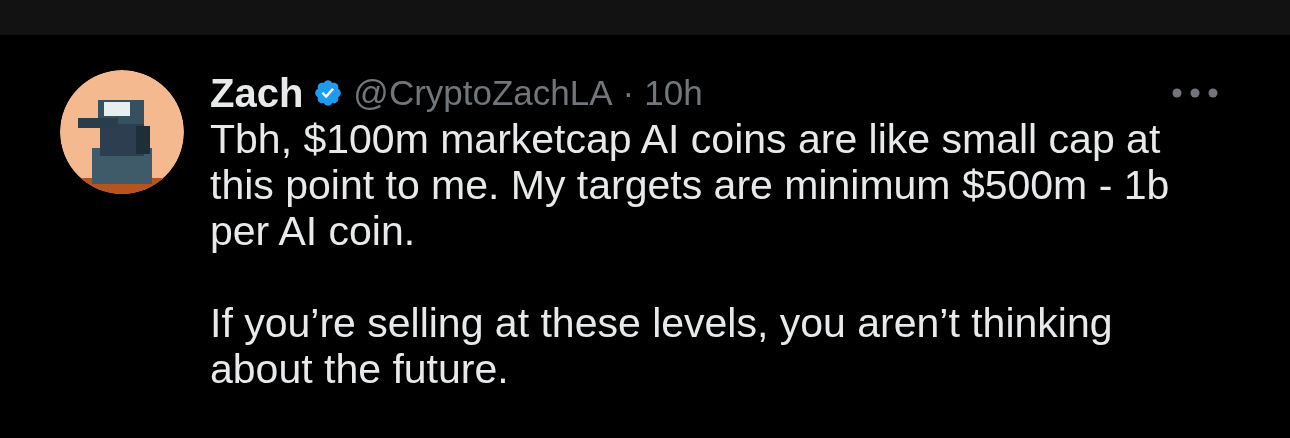  What do you see at coordinates (328, 93) in the screenshot?
I see `verified-badge-icon` at bounding box center [328, 93].